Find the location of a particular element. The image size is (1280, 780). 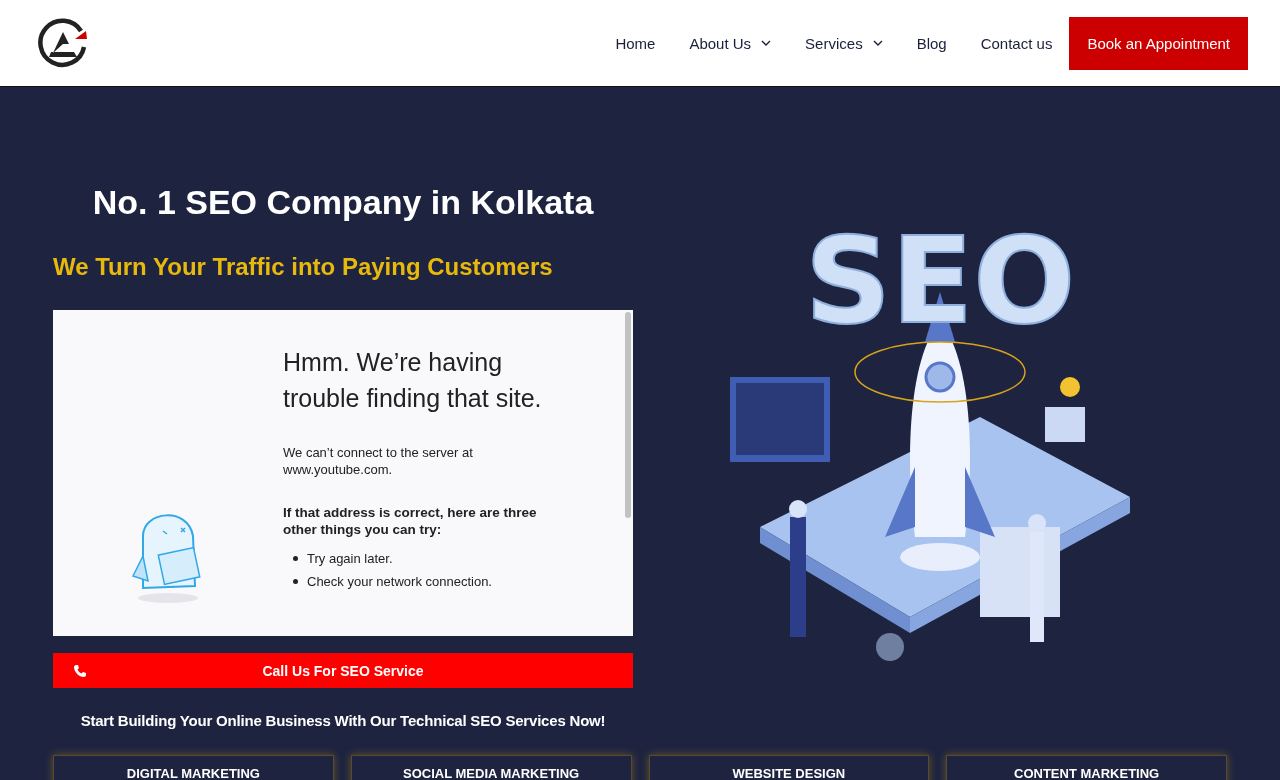

error-message: We can’t connect to the server at www.youtube.com. is located at coordinates (378, 461).